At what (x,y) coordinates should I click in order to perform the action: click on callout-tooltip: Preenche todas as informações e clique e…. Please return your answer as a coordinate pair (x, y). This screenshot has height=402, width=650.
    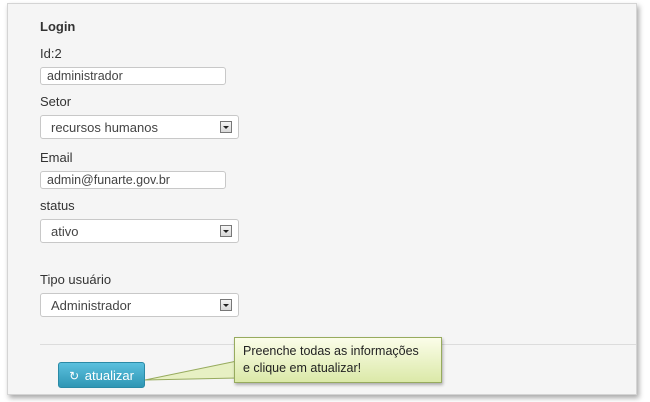
    Looking at the image, I should click on (338, 360).